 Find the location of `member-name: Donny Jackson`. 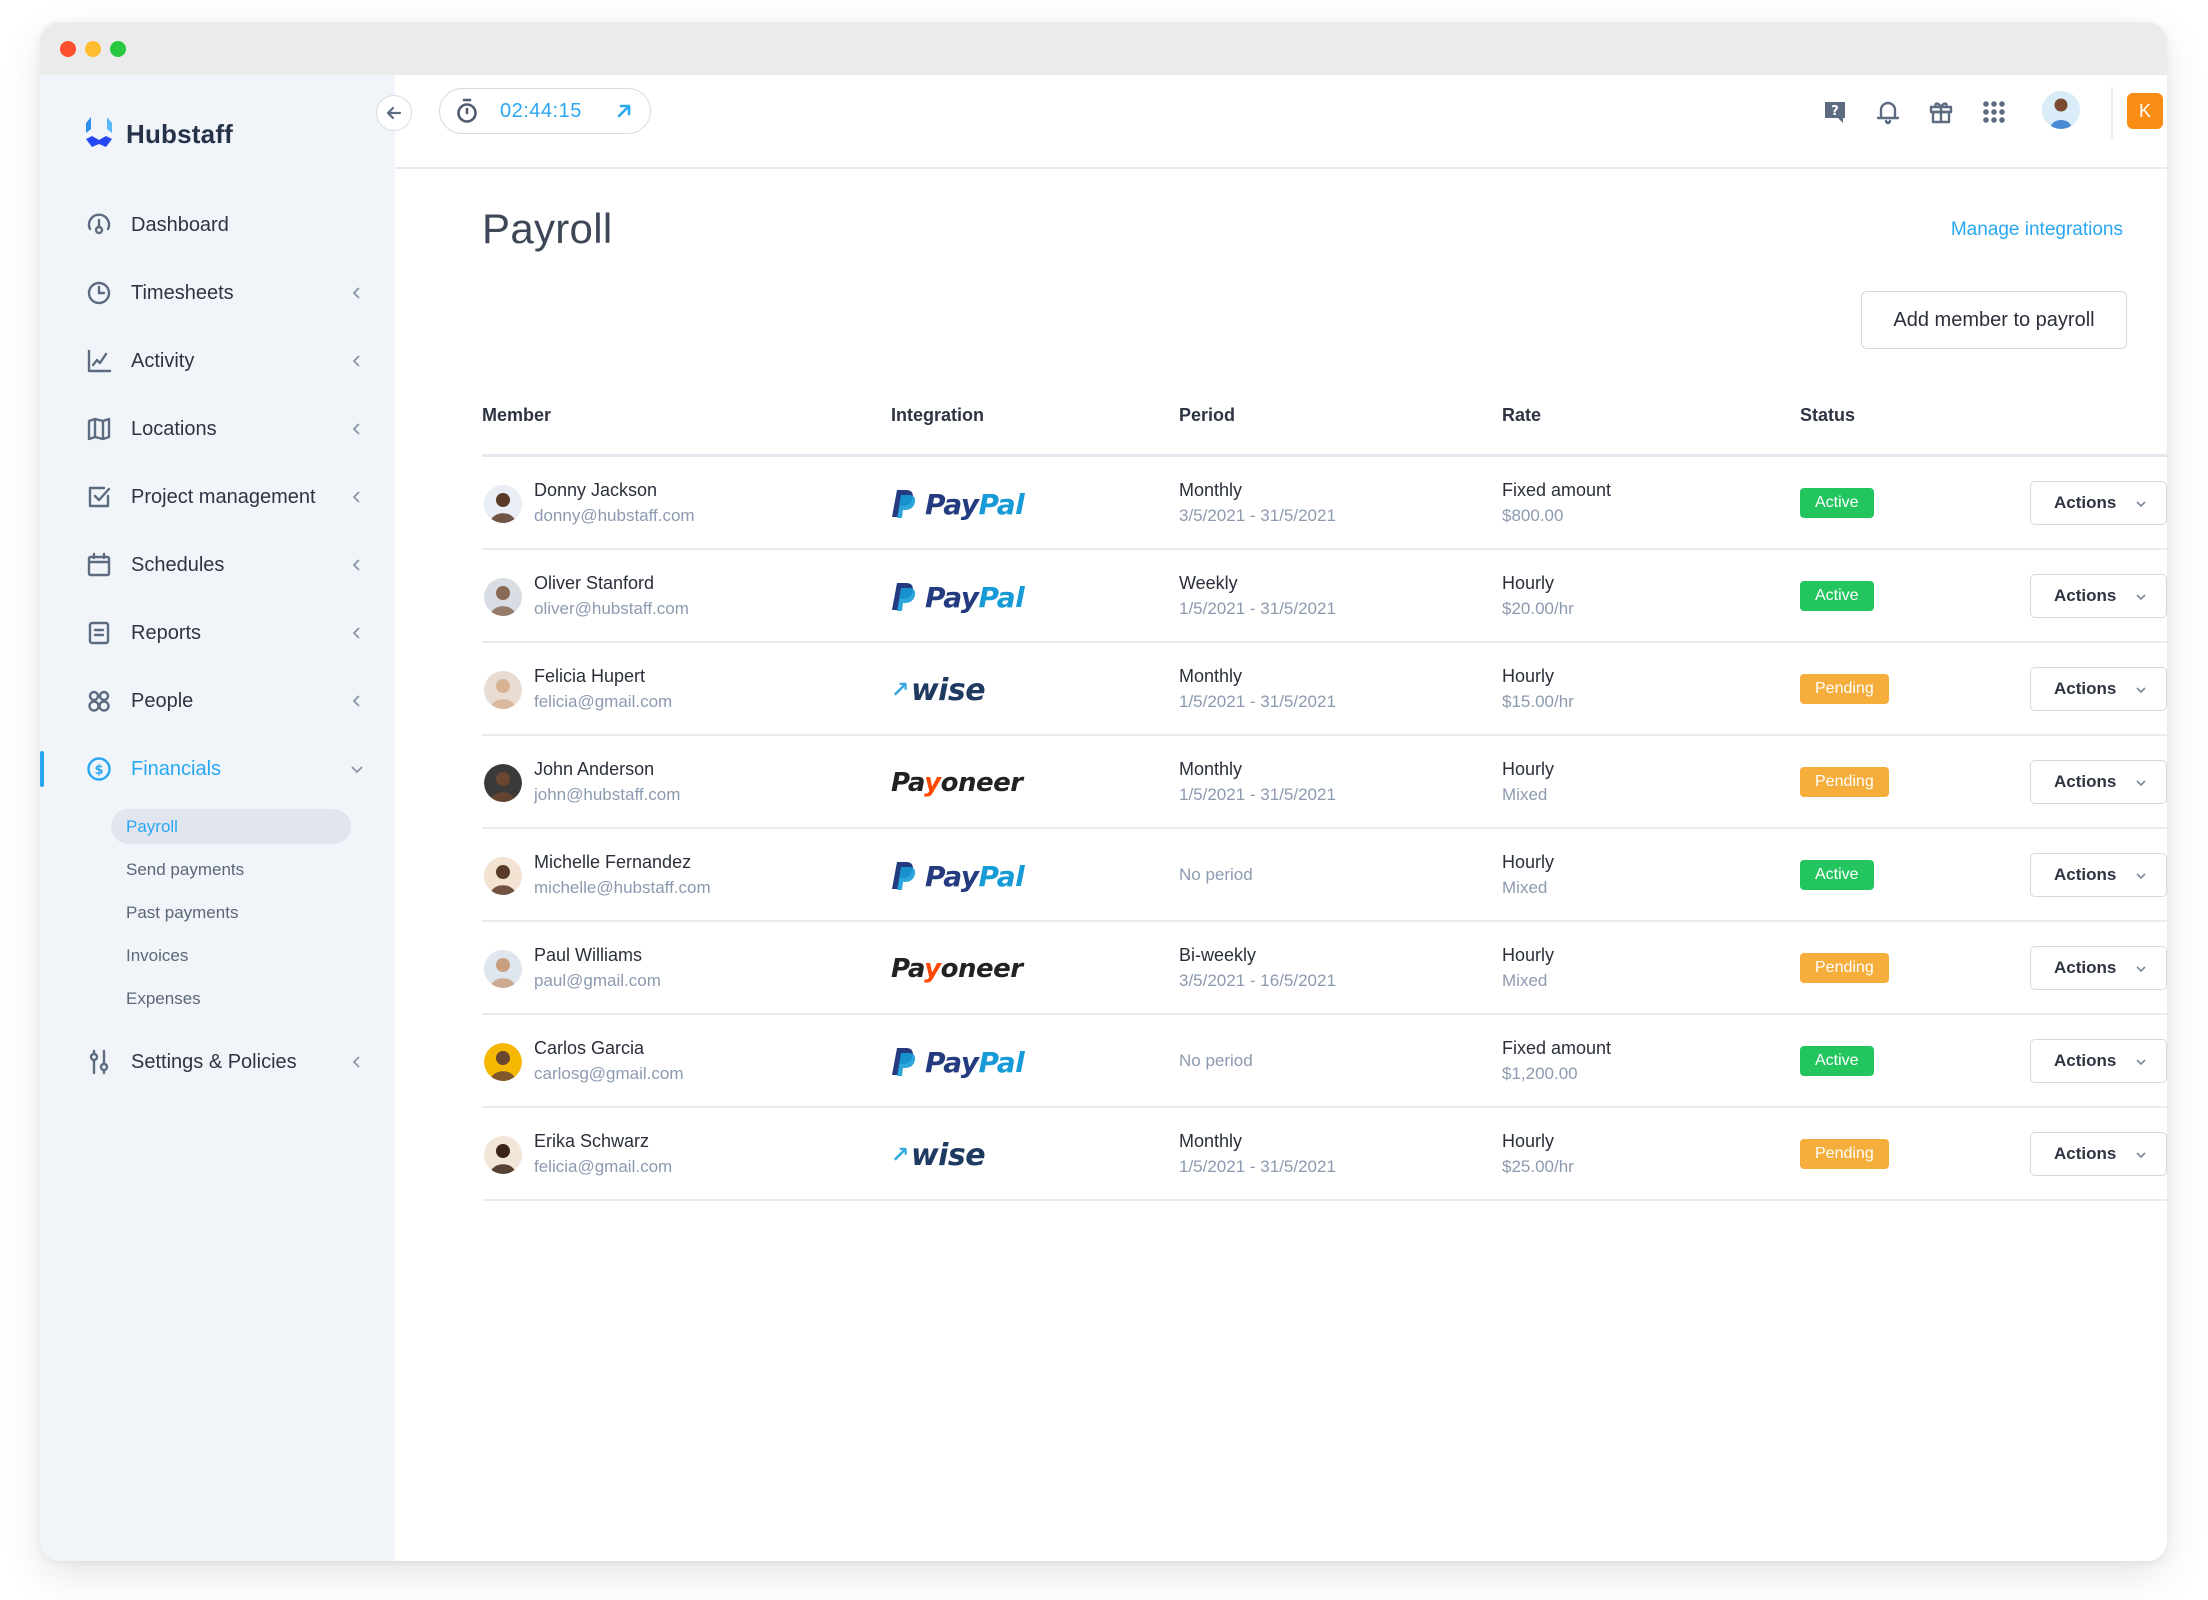

member-name: Donny Jackson is located at coordinates (595, 490).